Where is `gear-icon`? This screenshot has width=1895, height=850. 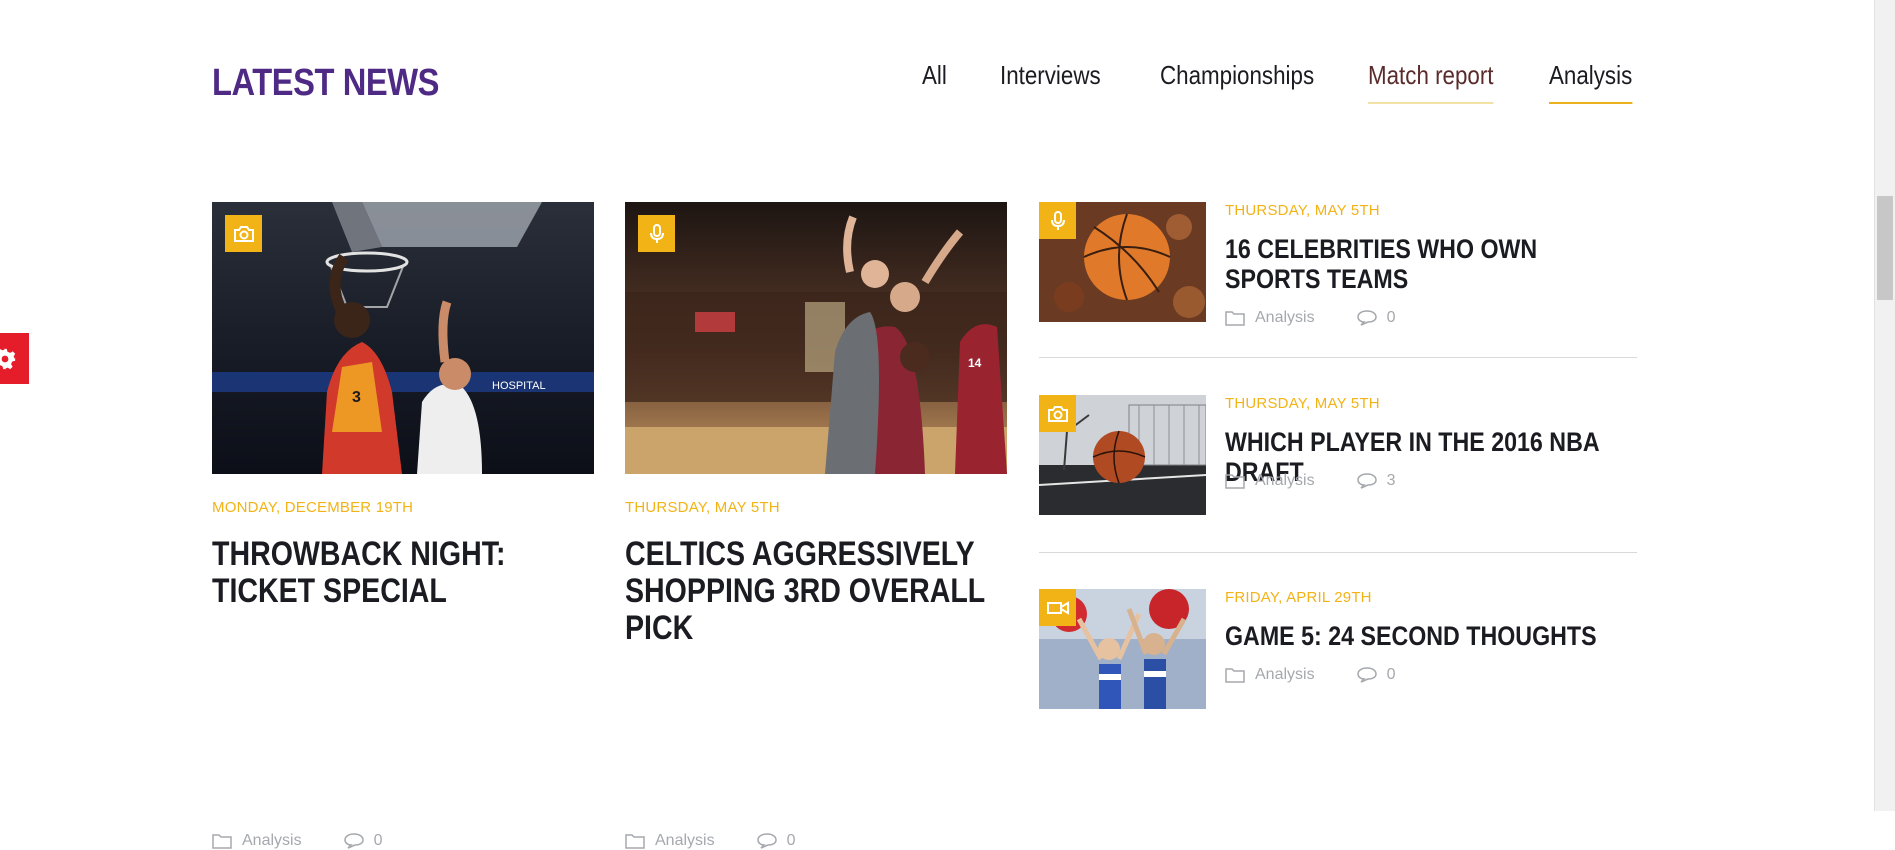 gear-icon is located at coordinates (8, 358).